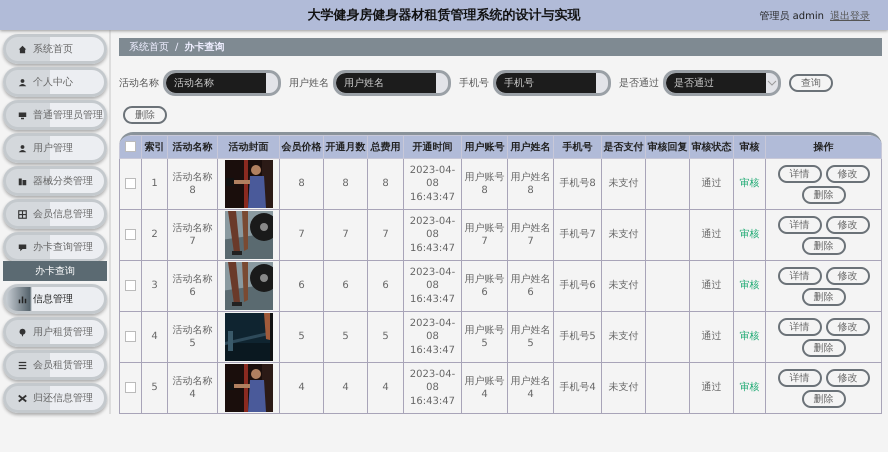  I want to click on column-header: 总费用, so click(386, 147).